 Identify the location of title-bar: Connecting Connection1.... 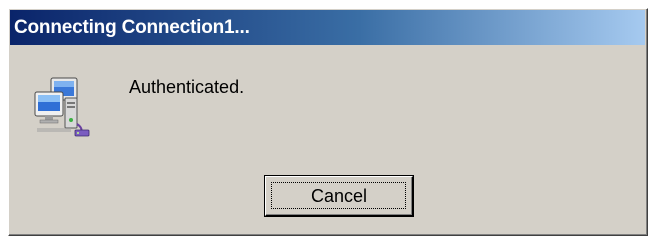
(327, 27).